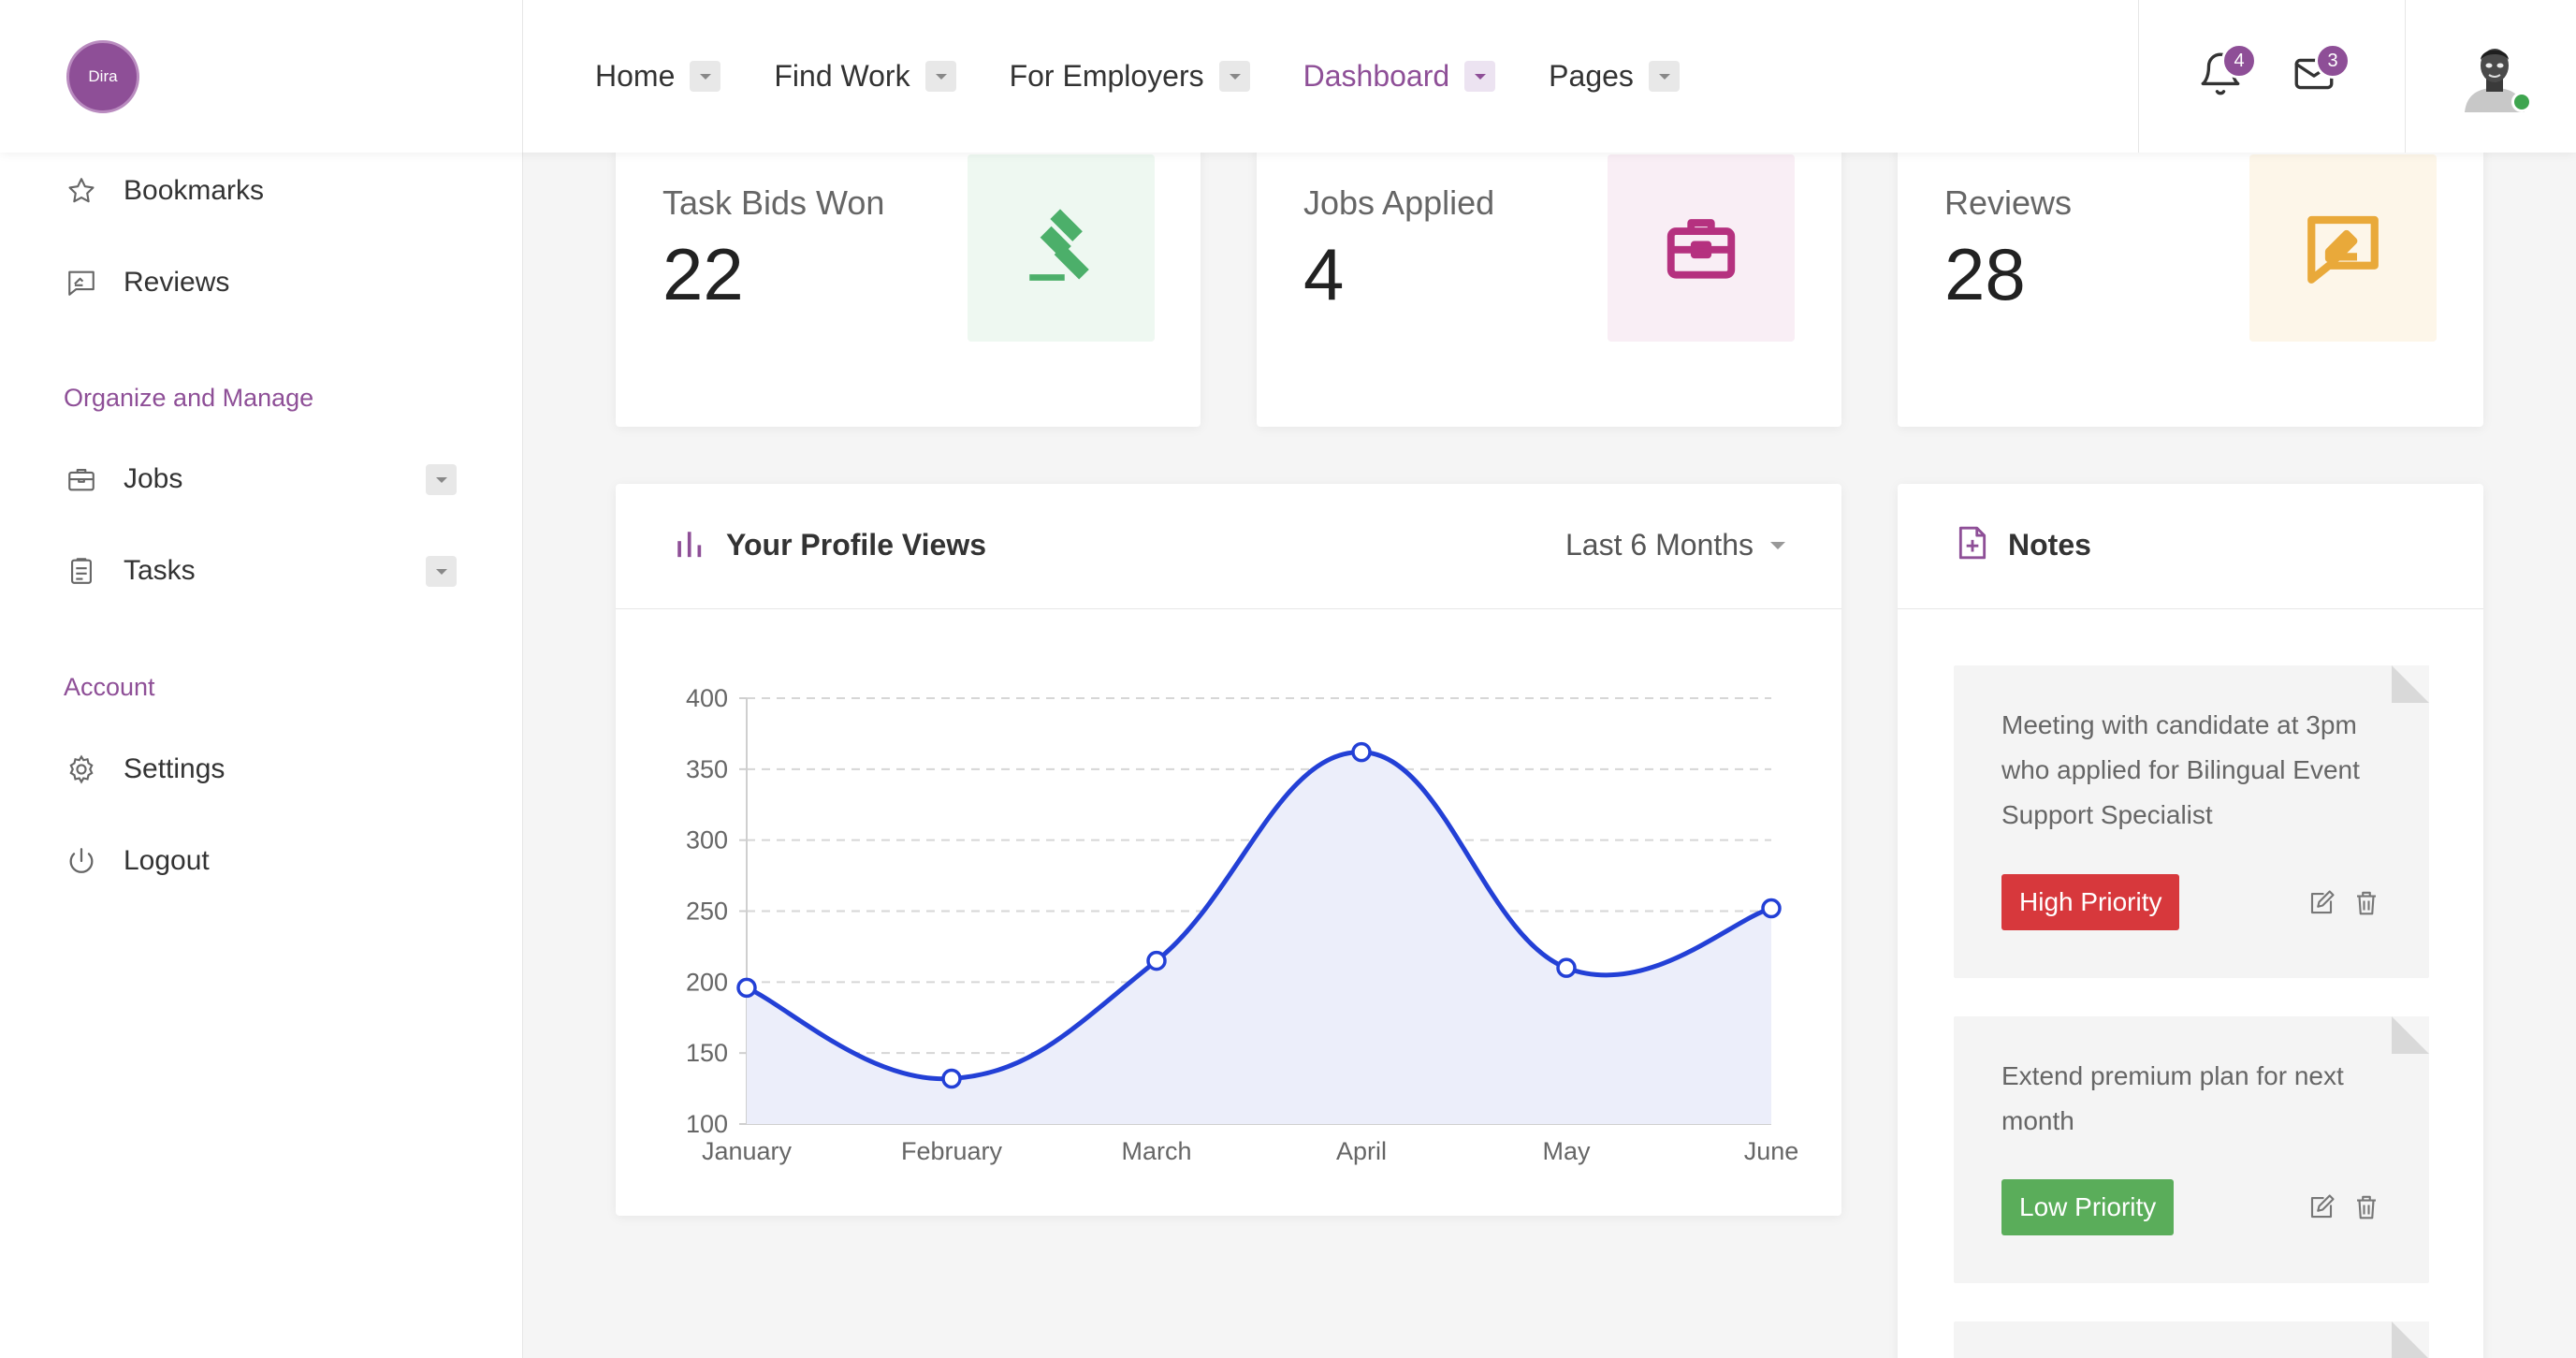 The image size is (2576, 1358). Describe the element at coordinates (1361, 1151) in the screenshot. I see `x-tick-label: April` at that location.